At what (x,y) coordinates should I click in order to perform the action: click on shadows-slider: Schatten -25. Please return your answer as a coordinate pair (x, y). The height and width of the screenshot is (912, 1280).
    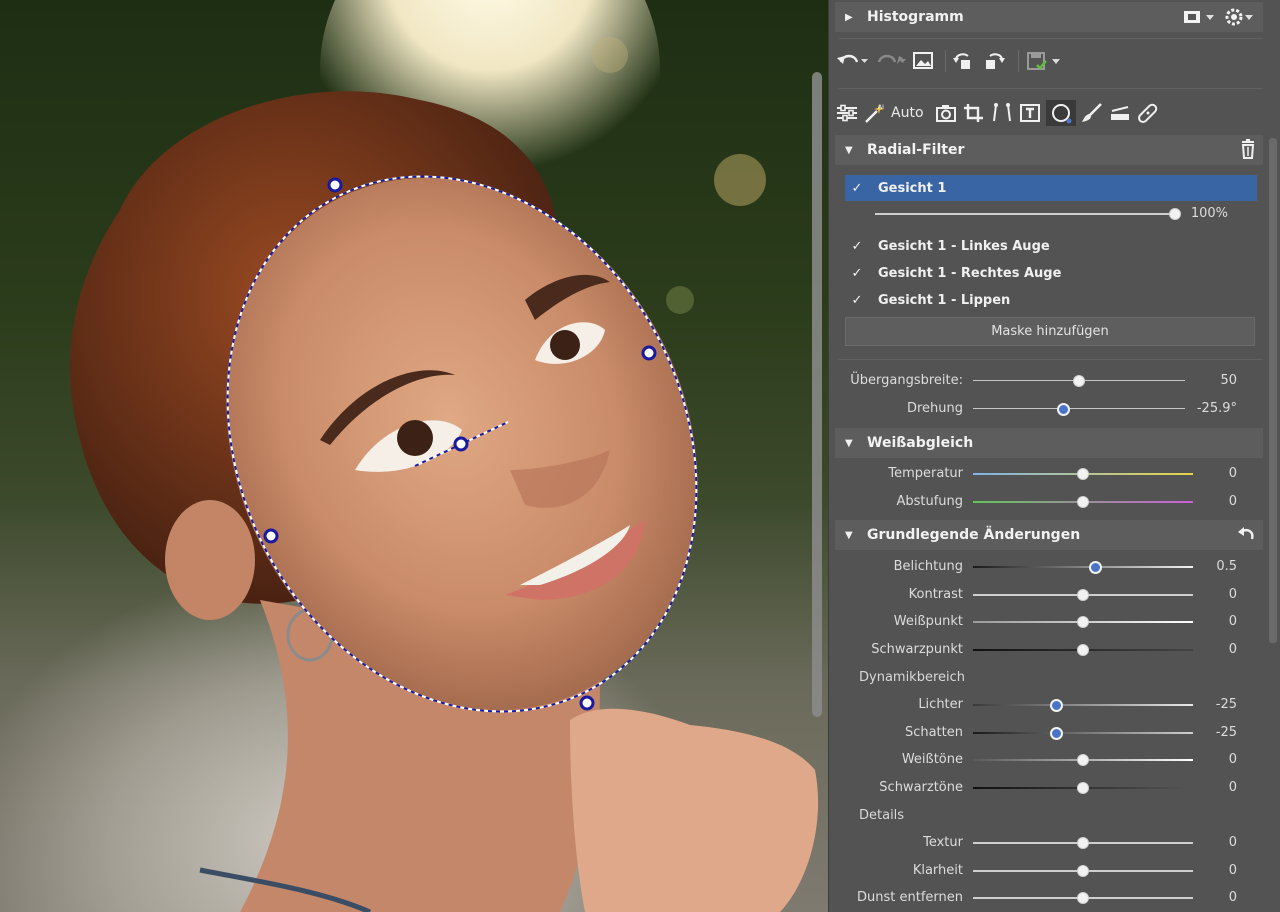
    Looking at the image, I should click on (1049, 733).